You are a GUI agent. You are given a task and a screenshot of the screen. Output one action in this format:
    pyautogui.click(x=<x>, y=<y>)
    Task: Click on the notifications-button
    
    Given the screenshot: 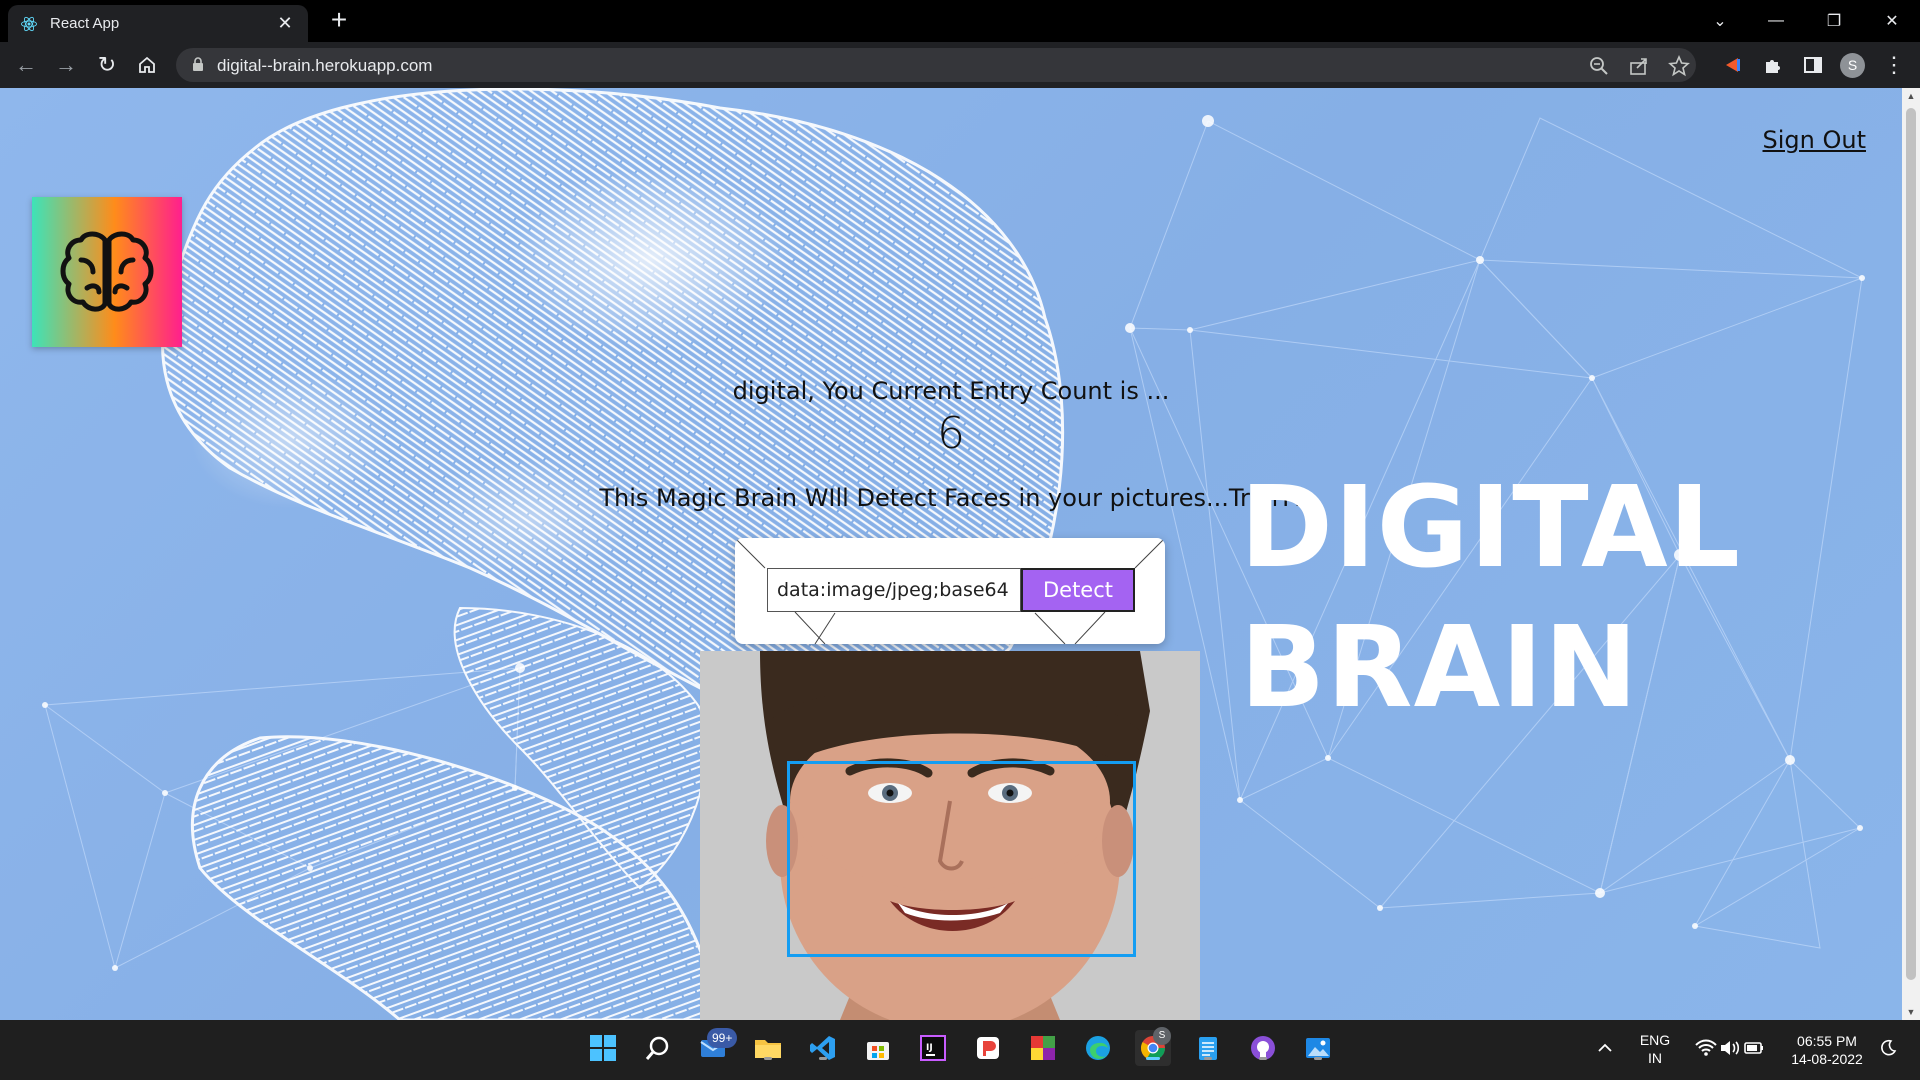 What is the action you would take?
    pyautogui.click(x=1888, y=1048)
    